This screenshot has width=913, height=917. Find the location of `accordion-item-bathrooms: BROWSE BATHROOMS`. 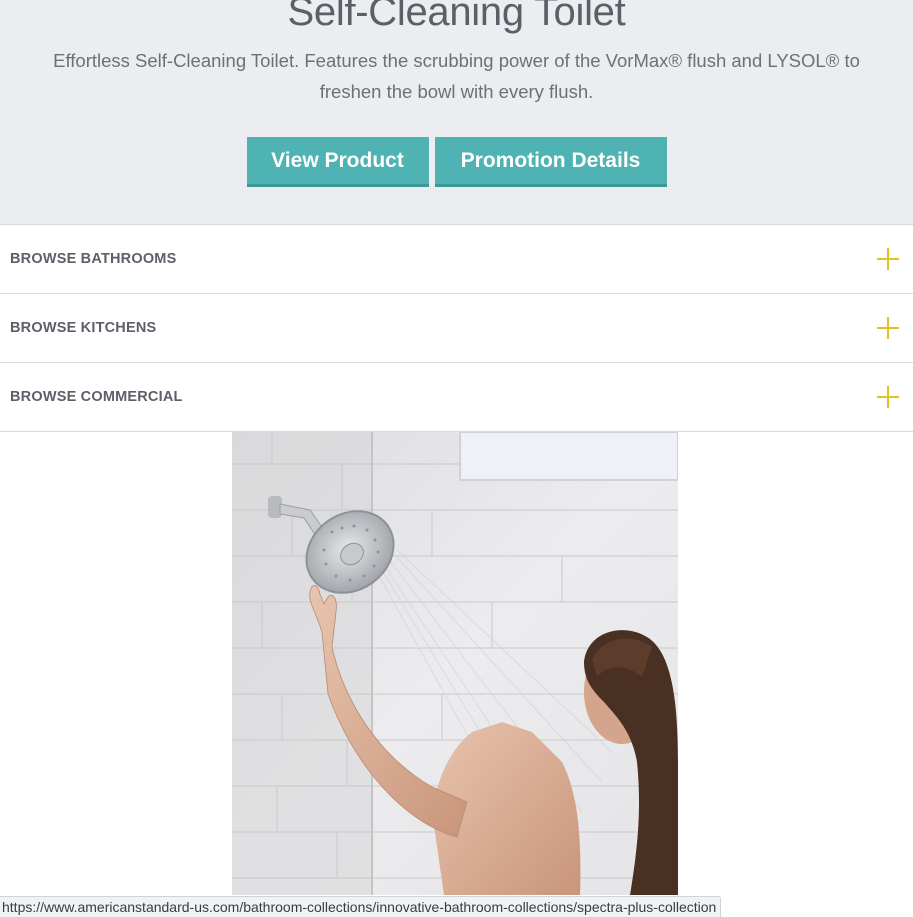

accordion-item-bathrooms: BROWSE BATHROOMS is located at coordinates (456, 258).